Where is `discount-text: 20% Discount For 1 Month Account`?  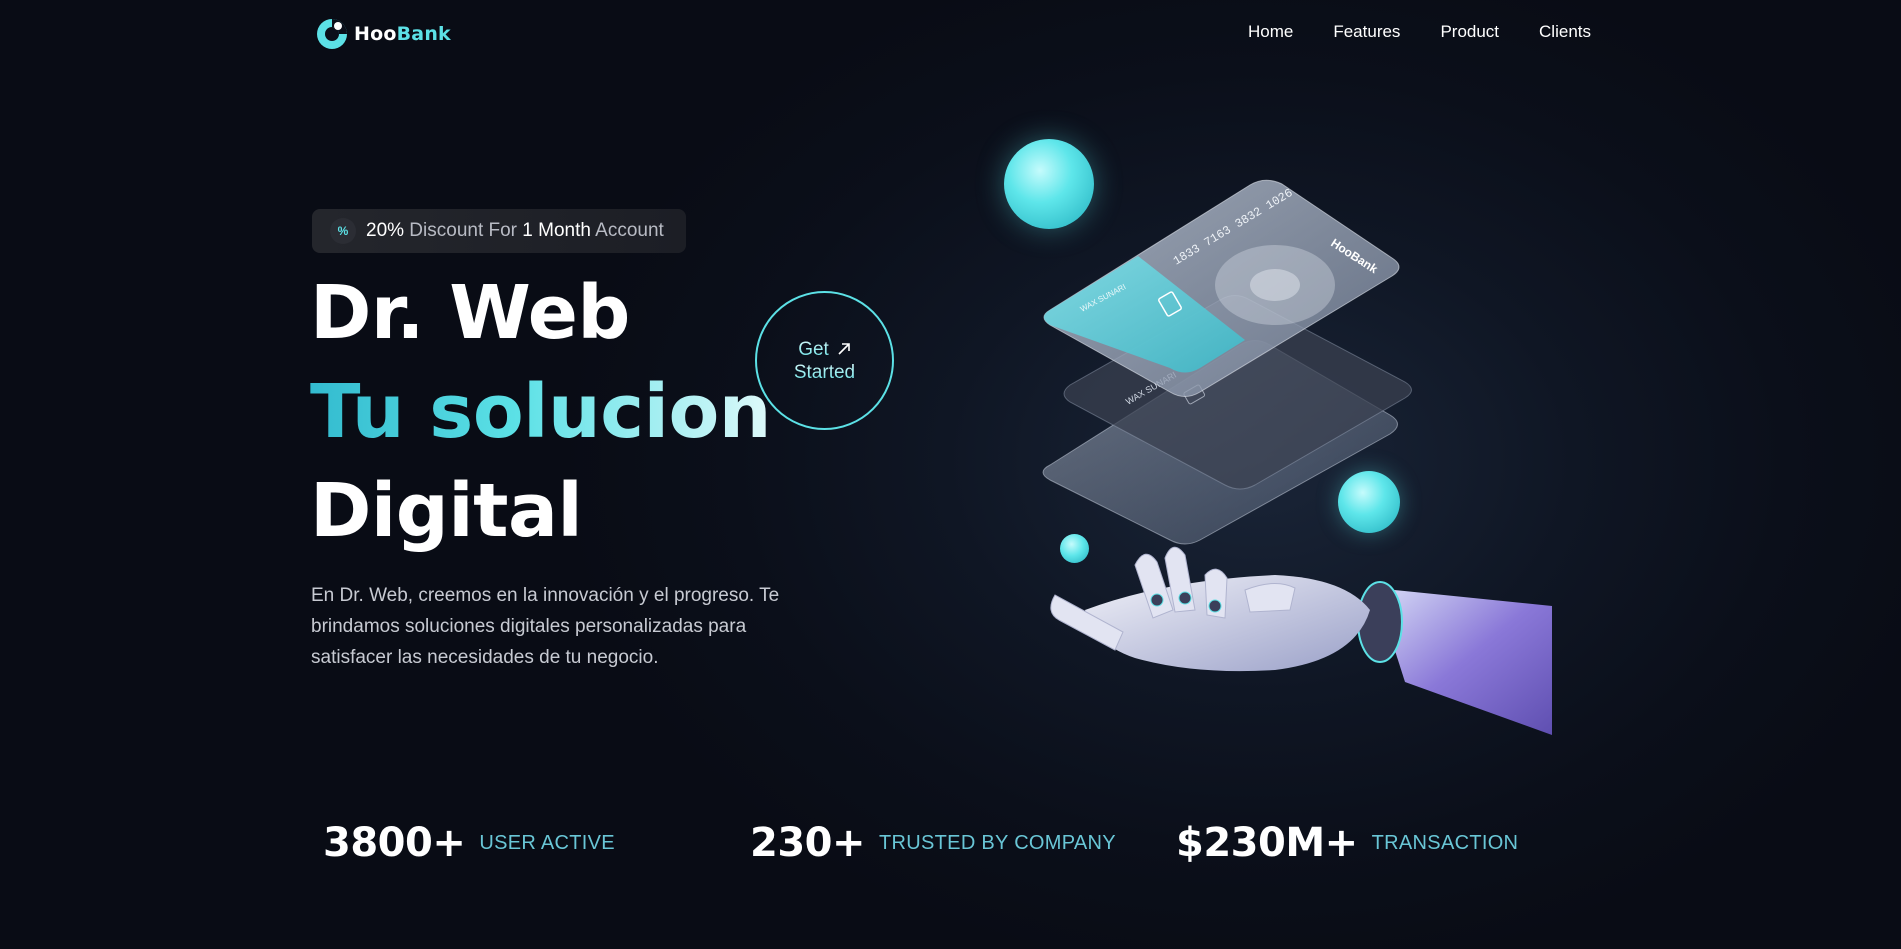 discount-text: 20% Discount For 1 Month Account is located at coordinates (515, 231).